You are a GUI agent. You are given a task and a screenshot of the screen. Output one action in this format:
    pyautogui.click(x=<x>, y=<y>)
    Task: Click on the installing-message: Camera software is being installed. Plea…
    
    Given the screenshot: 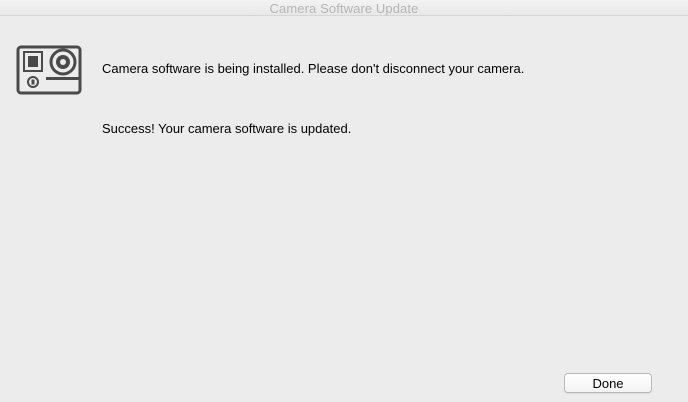 What is the action you would take?
    pyautogui.click(x=313, y=68)
    